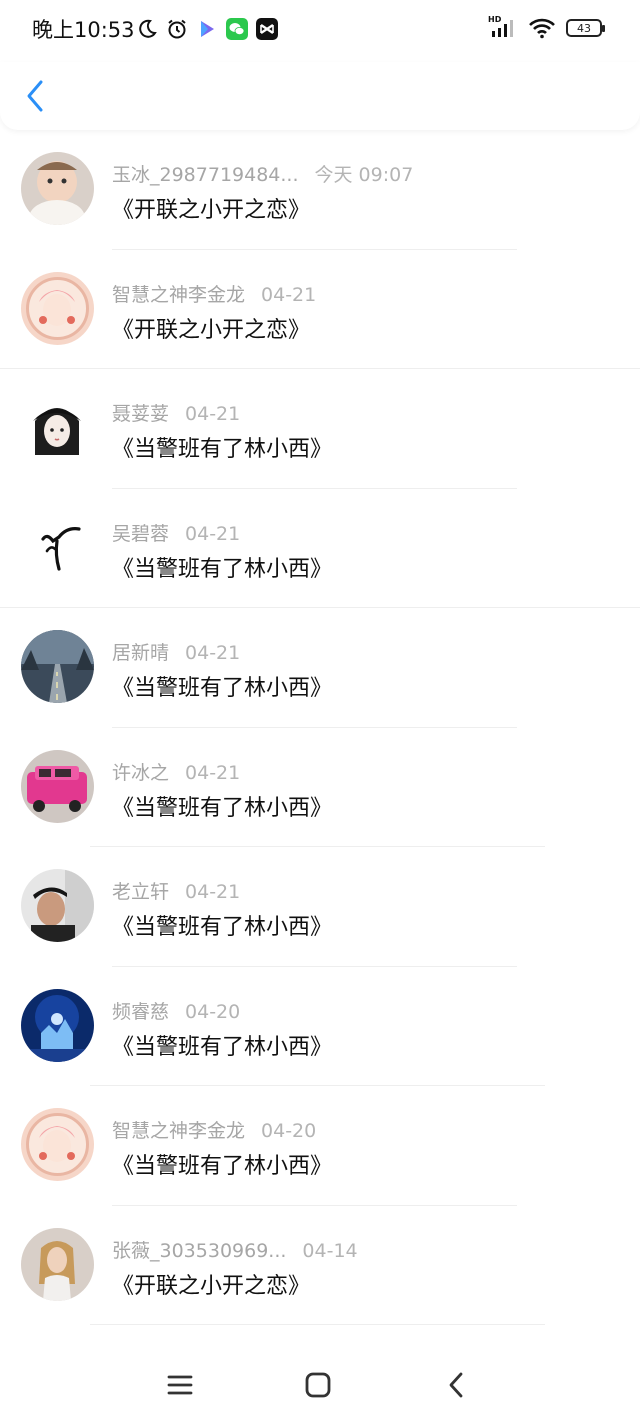 Image resolution: width=640 pixels, height=1423 pixels. I want to click on back-button, so click(35, 96).